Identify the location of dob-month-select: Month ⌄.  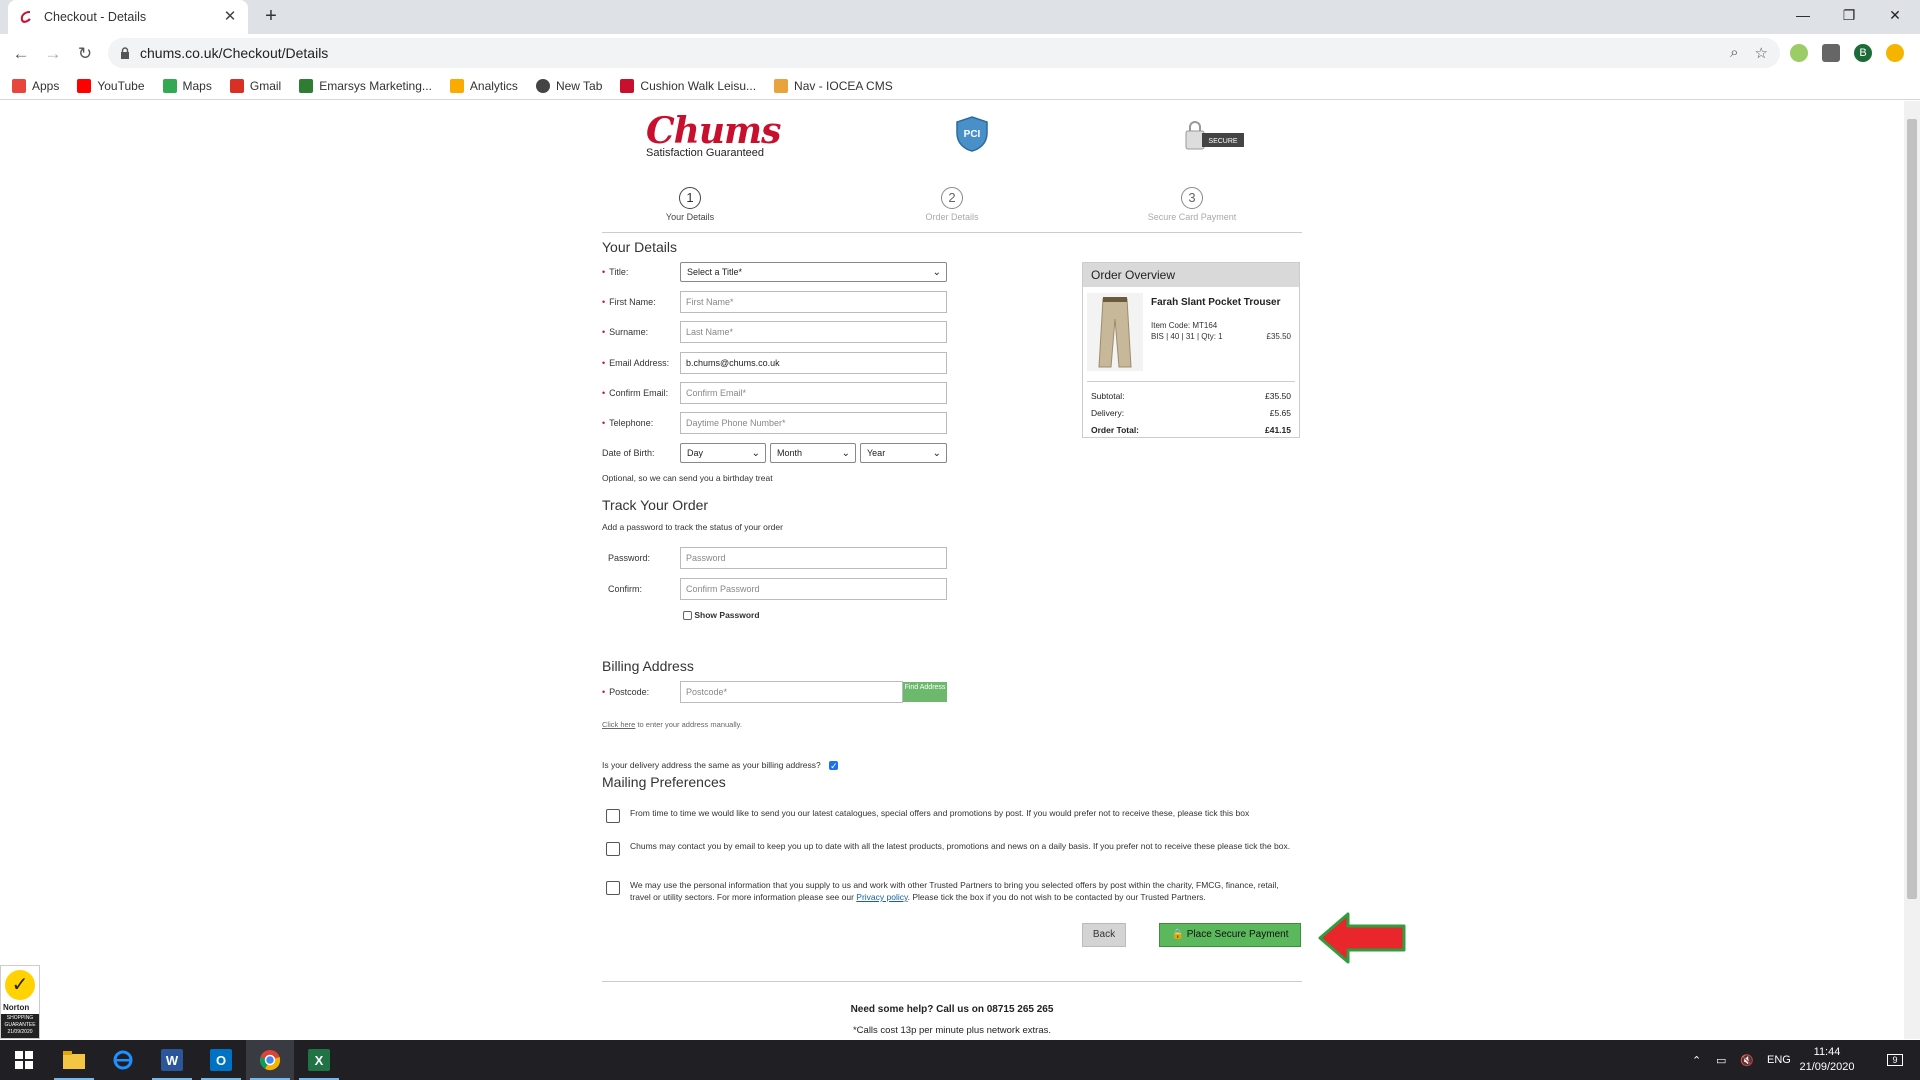
(813, 453).